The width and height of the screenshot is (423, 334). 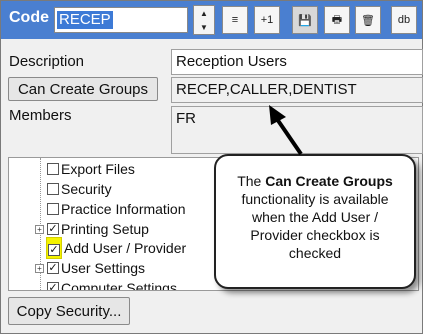 I want to click on callout-arrow-icon, so click(x=286, y=130).